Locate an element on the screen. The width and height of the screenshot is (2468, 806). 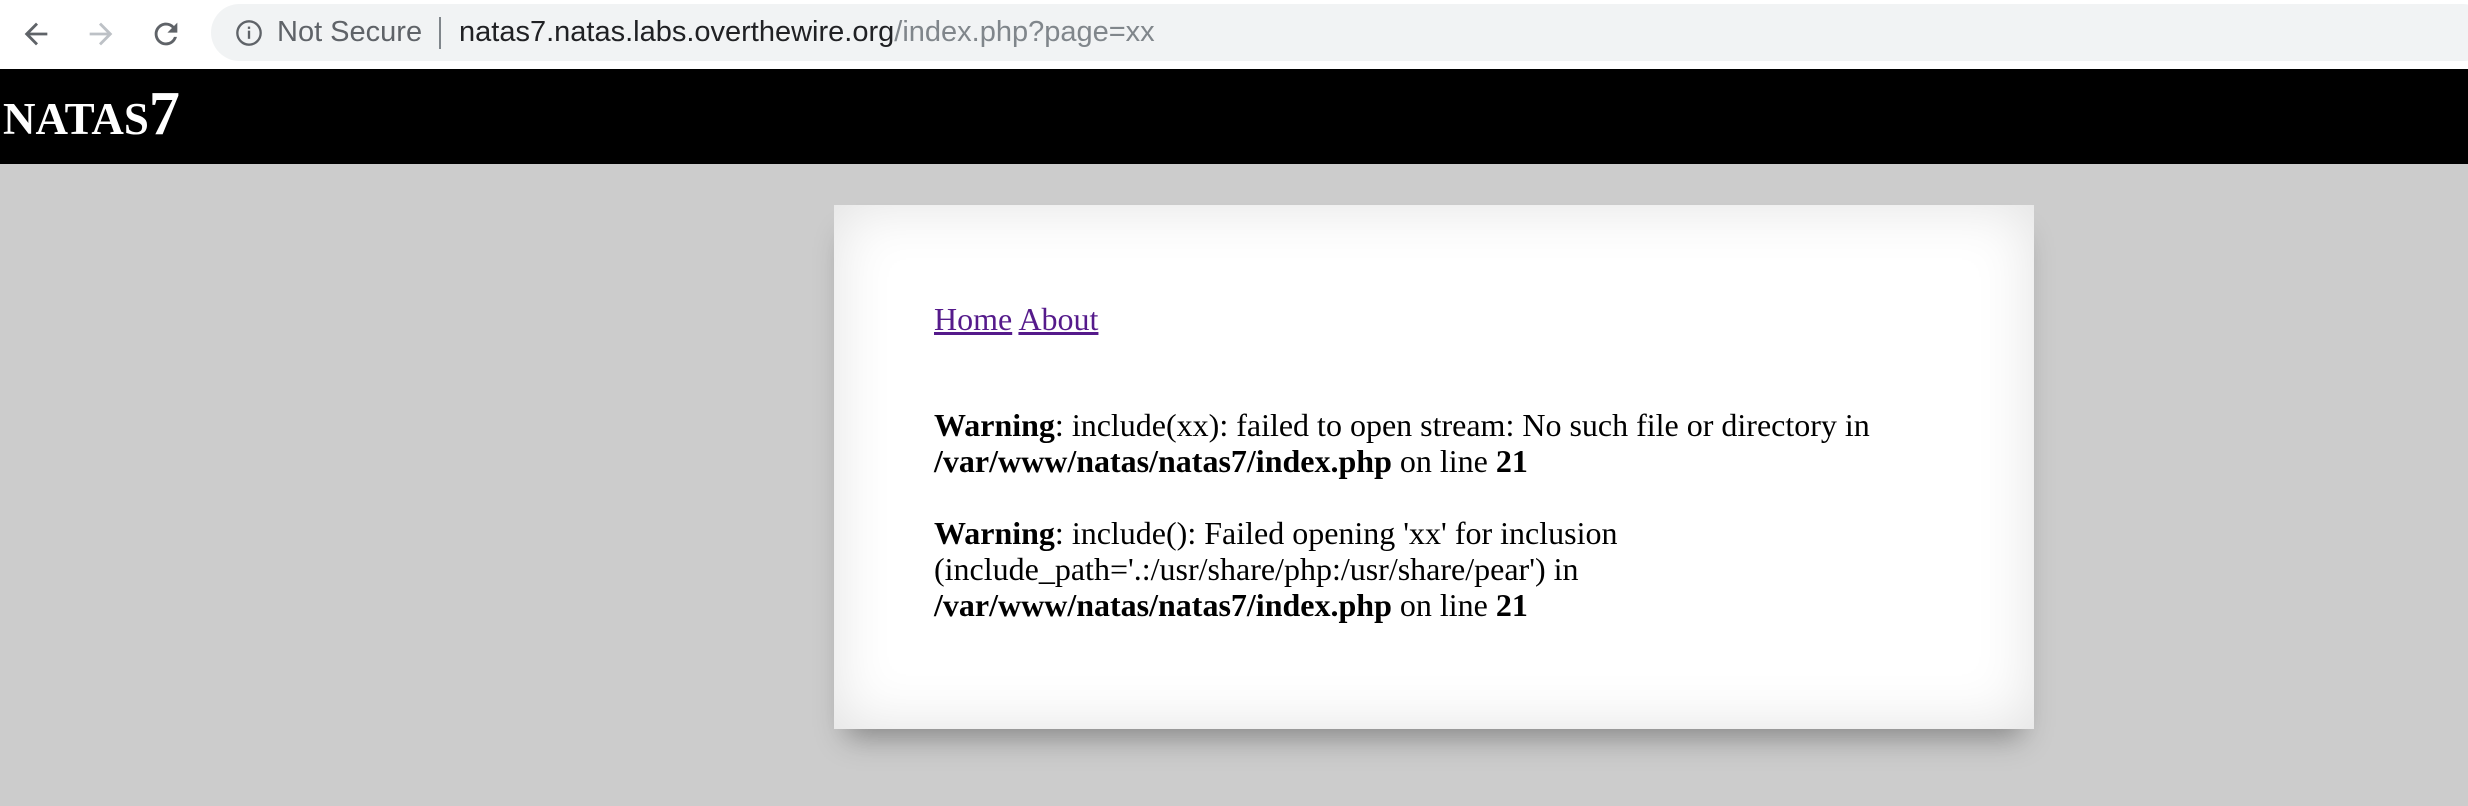
url-host: natas7.natas.labs.overthewire.org is located at coordinates (677, 32).